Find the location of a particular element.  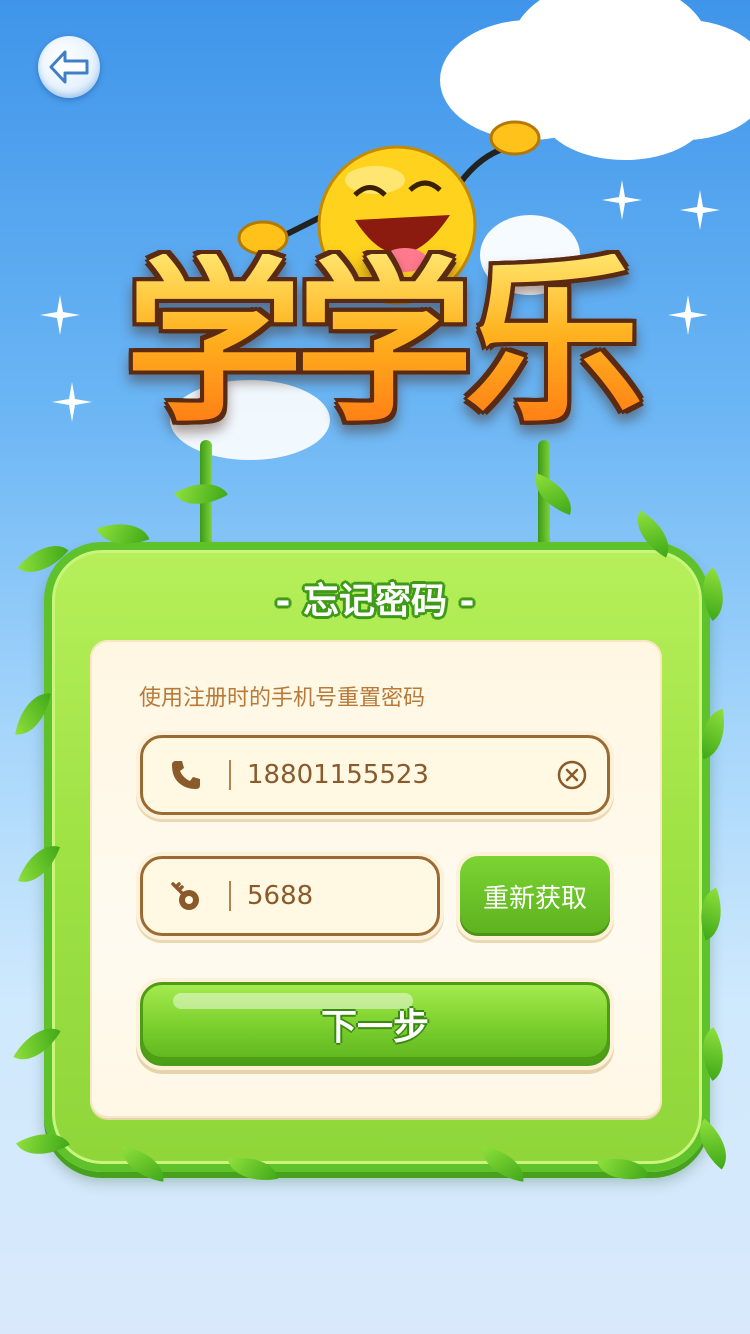

resend-code-button: 重新获取 is located at coordinates (535, 896).